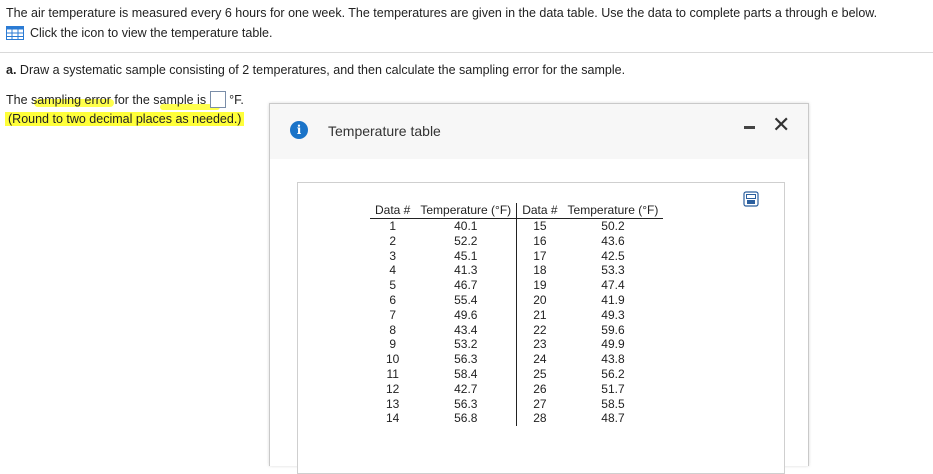 The width and height of the screenshot is (933, 474). What do you see at coordinates (613, 240) in the screenshot?
I see `cell-temperature: 43.6` at bounding box center [613, 240].